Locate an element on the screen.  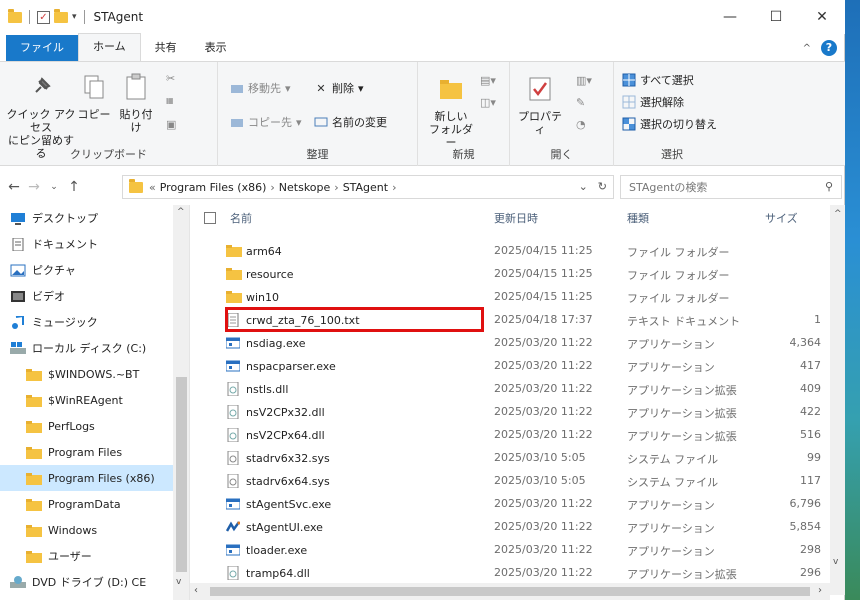
customize-qa-icon: ▾ is located at coordinates (74, 17).